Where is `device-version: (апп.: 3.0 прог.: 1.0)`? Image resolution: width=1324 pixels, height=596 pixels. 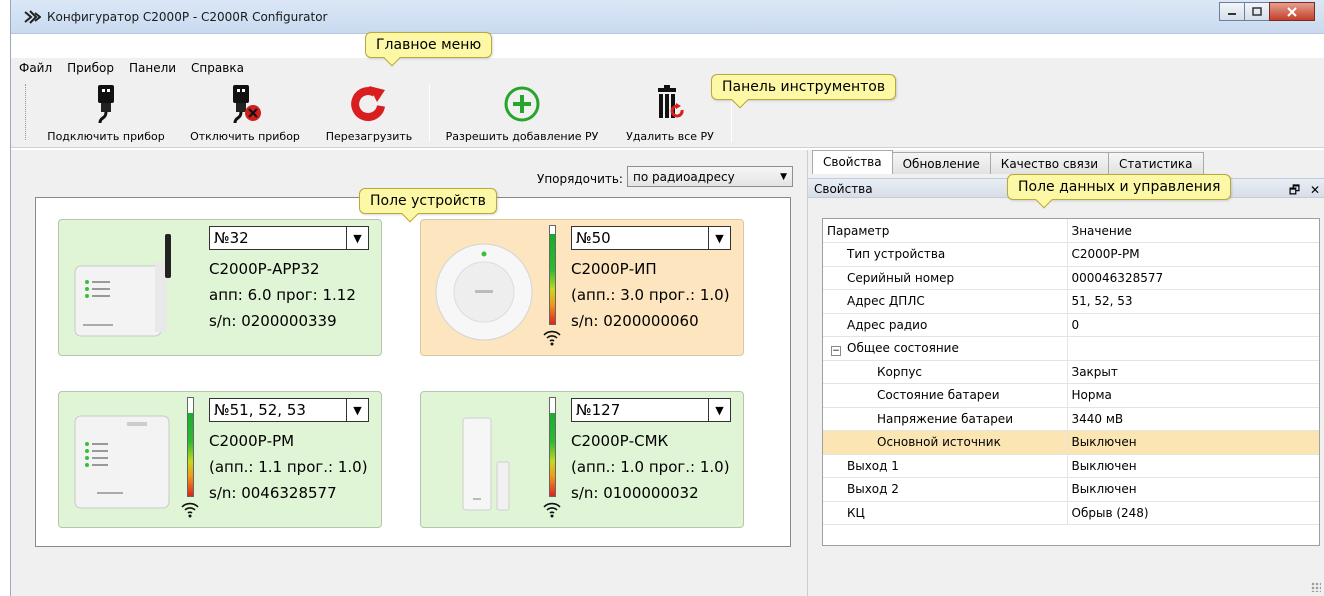
device-version: (апп.: 3.0 прог.: 1.0) is located at coordinates (650, 295).